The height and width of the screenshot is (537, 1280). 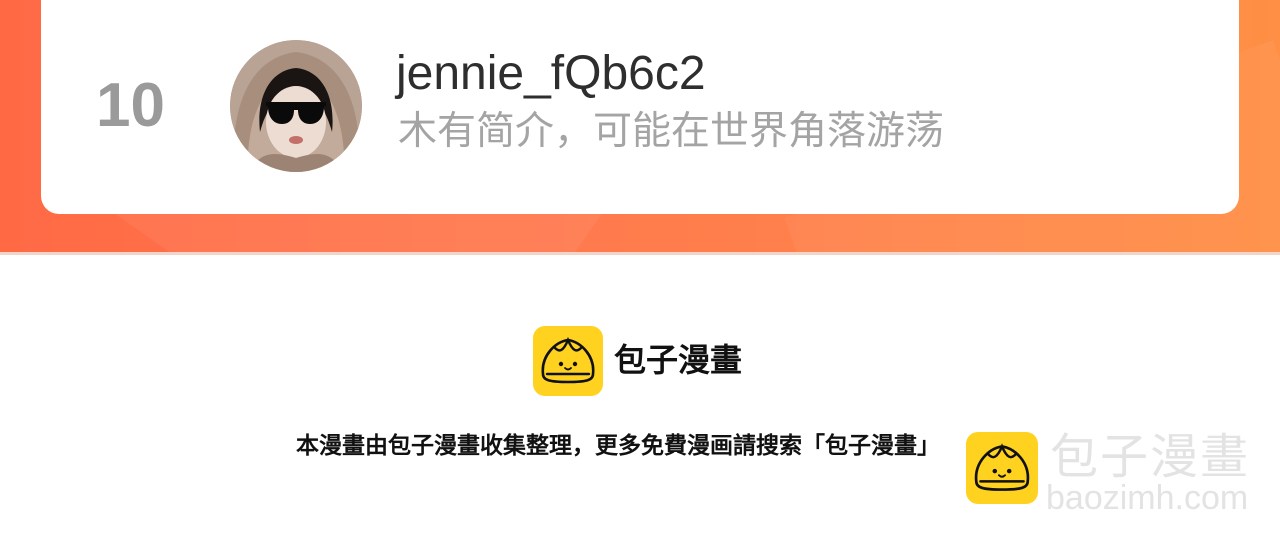 I want to click on banner-divider, so click(x=640, y=253).